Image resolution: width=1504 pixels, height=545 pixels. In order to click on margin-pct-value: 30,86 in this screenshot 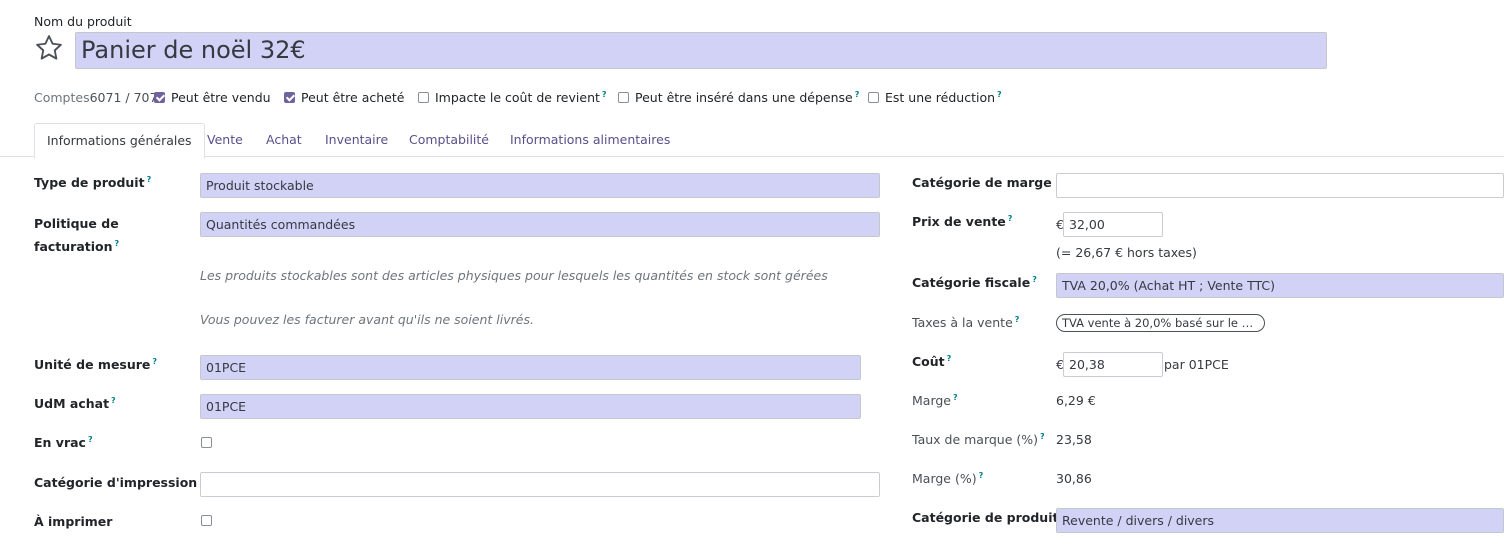, I will do `click(1074, 478)`.